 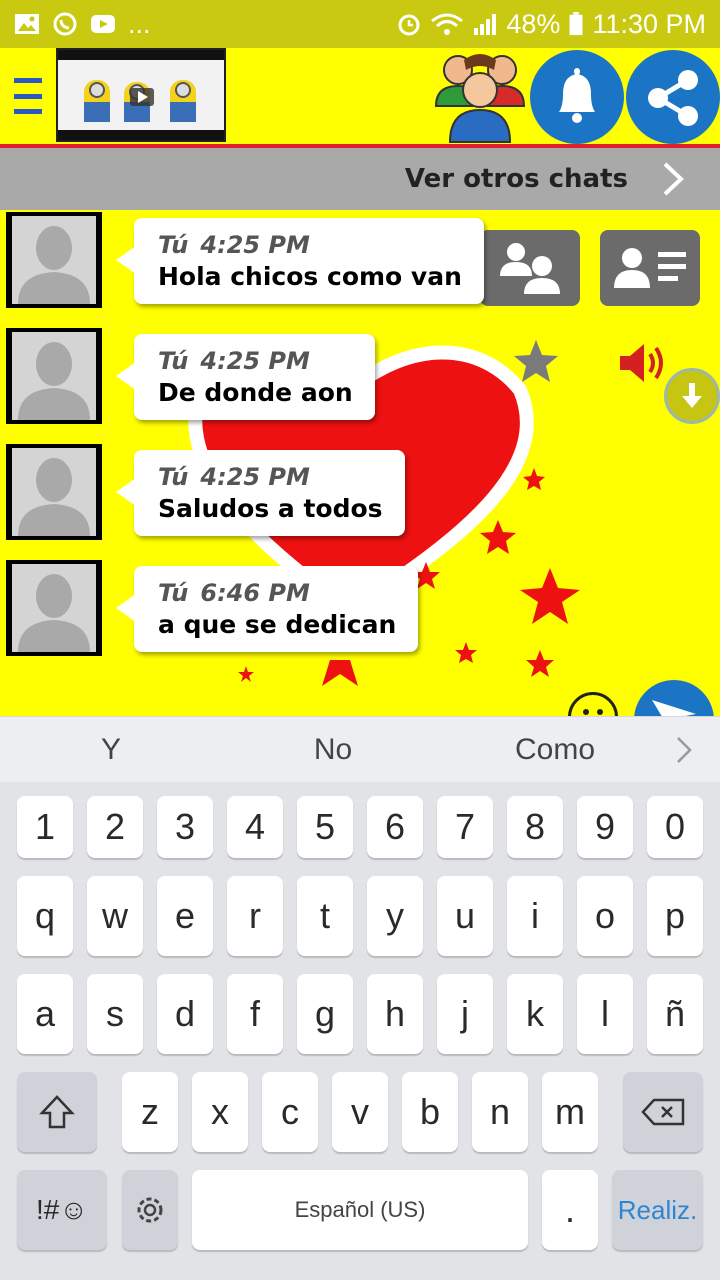 I want to click on video-banner, so click(x=141, y=95).